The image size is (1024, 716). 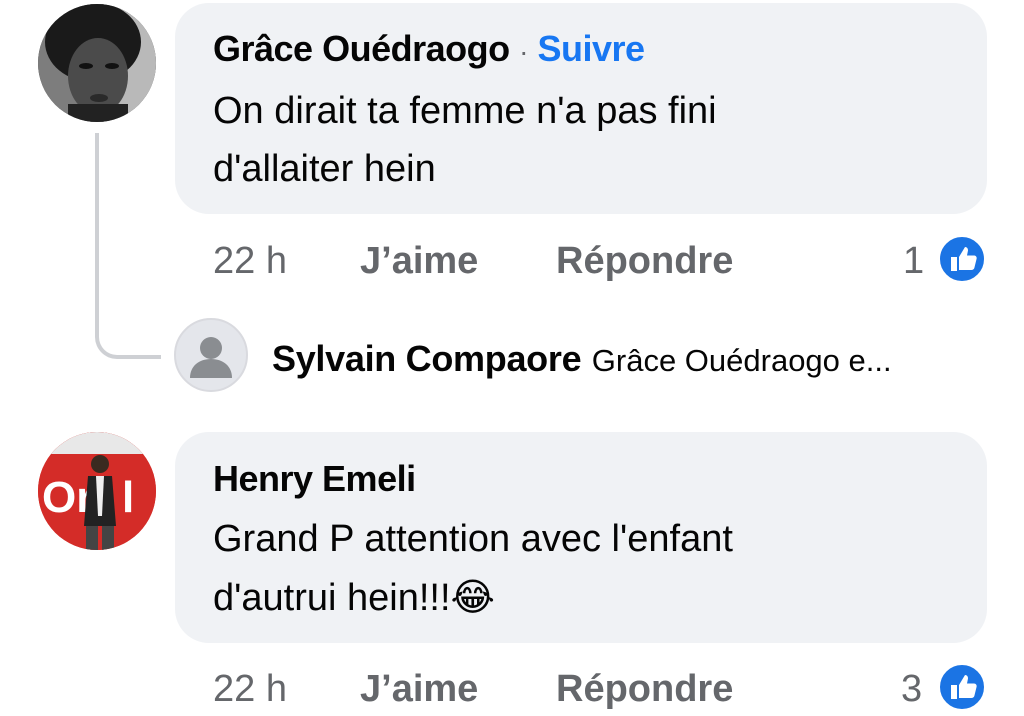 What do you see at coordinates (911, 689) in the screenshot?
I see `reaction-count: 3` at bounding box center [911, 689].